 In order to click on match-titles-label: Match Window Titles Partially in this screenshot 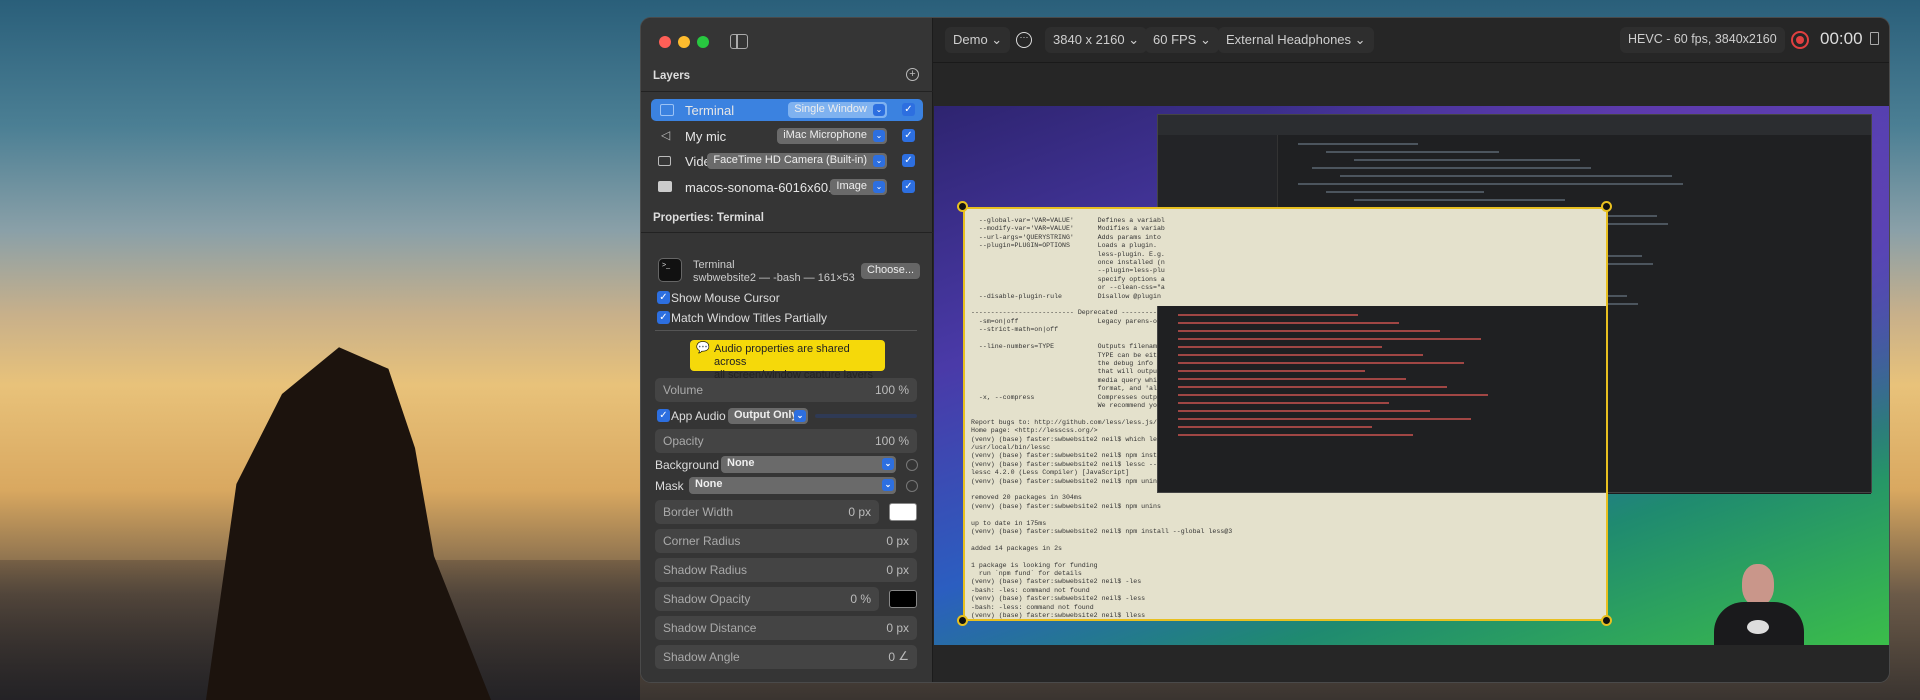, I will do `click(749, 318)`.